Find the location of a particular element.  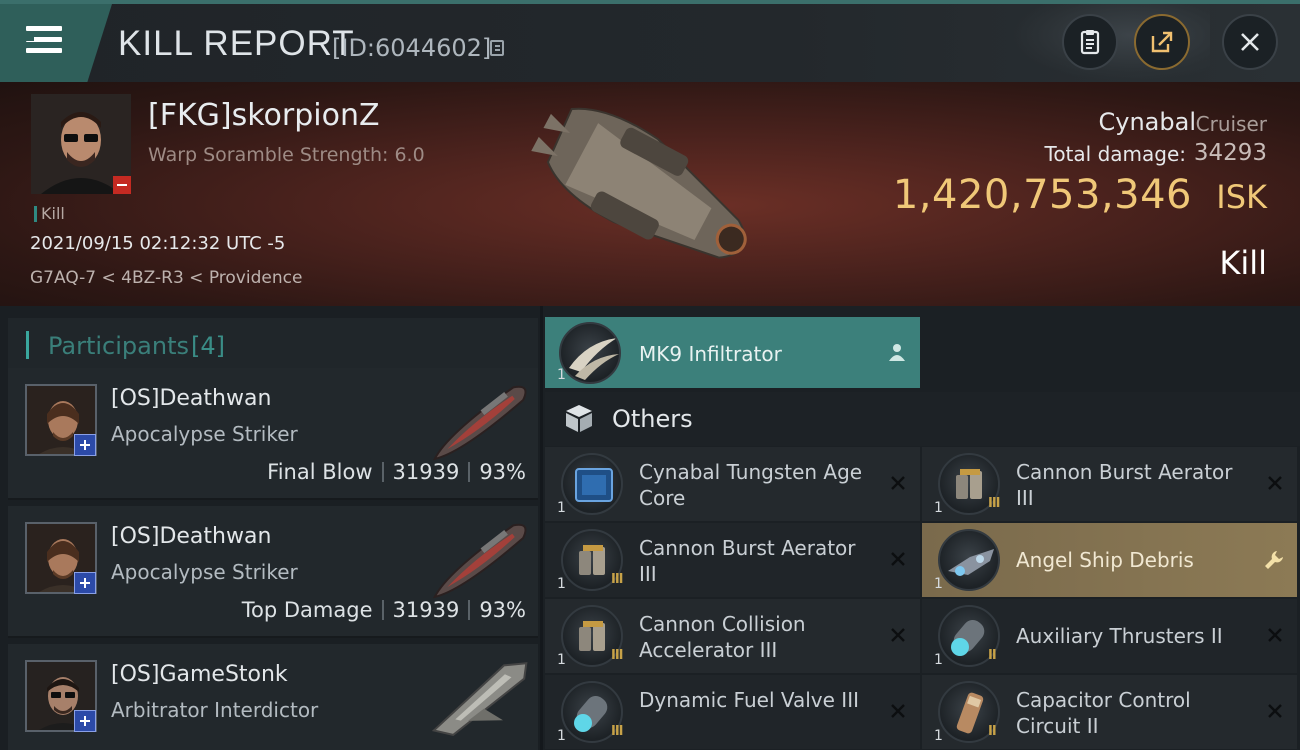

participant-stats: Top Damage 31939 93% is located at coordinates (384, 610).